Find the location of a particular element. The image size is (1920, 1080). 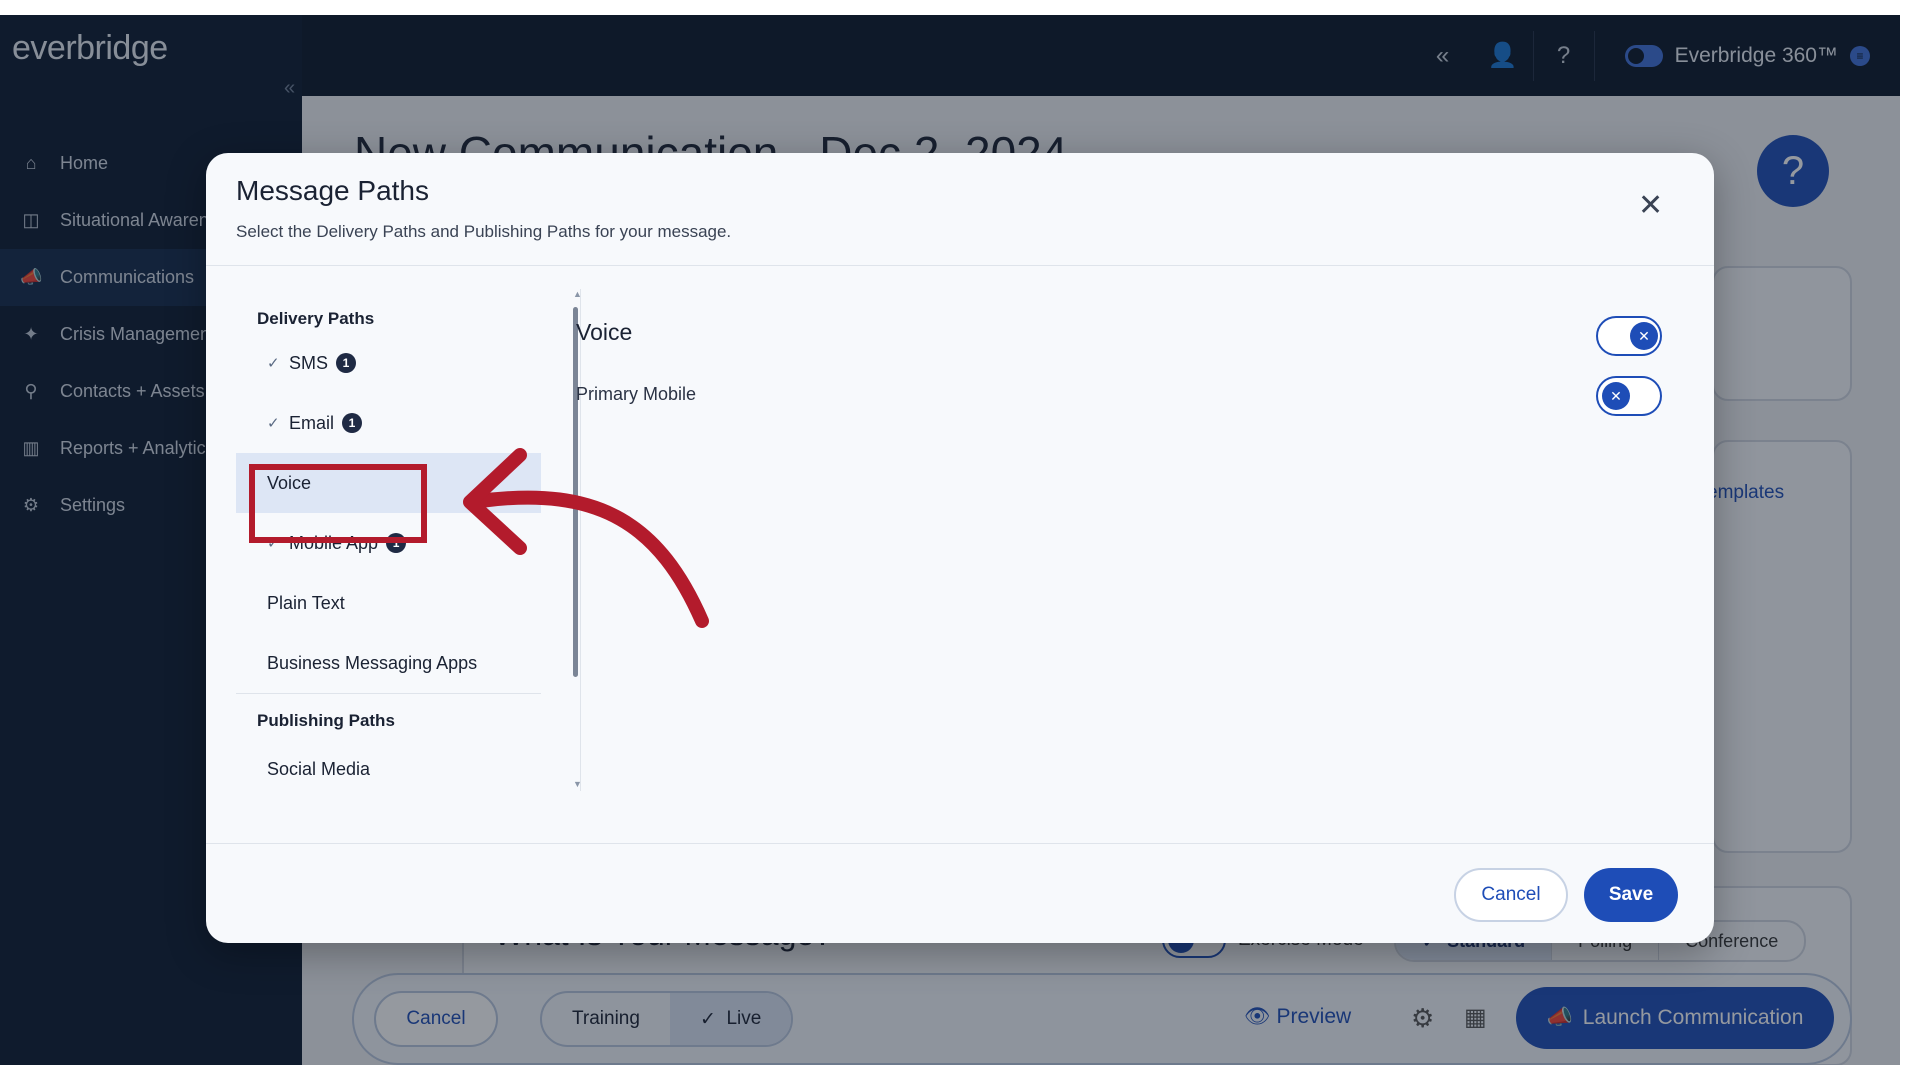

path-item-sms: ✓ SMS 1 is located at coordinates (388, 363).